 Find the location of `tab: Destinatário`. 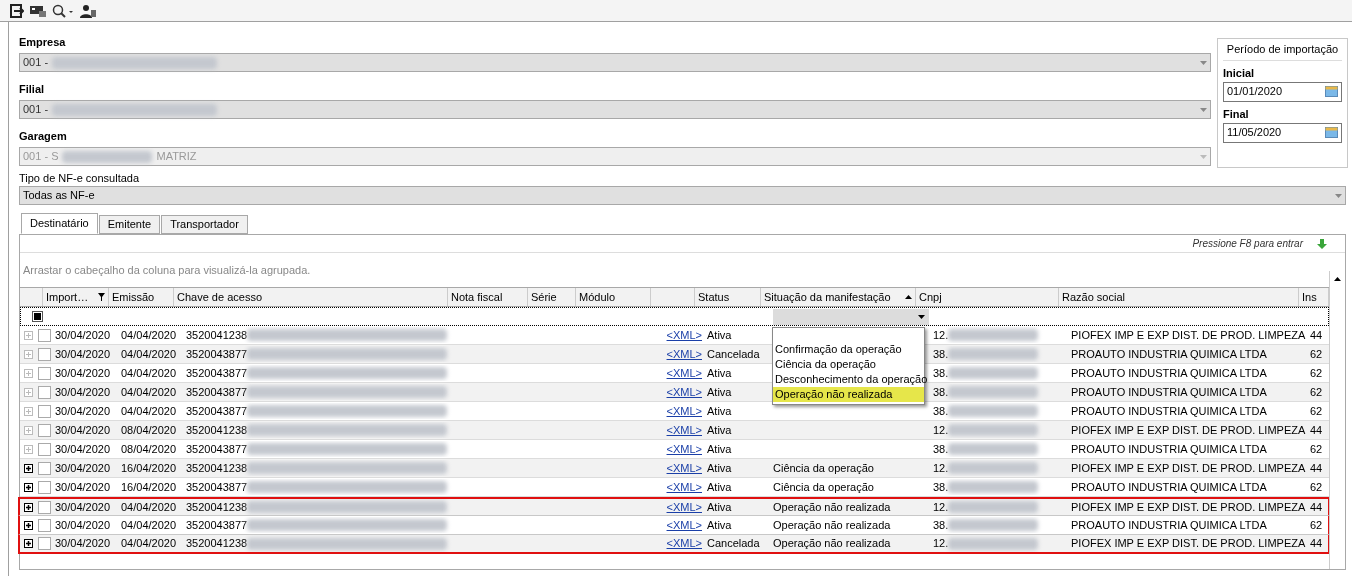

tab: Destinatário is located at coordinates (59, 223).